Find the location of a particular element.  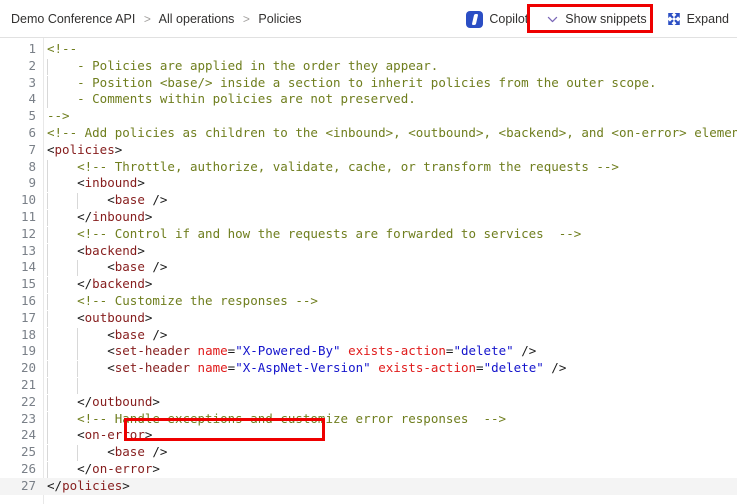

code-line-text: --> is located at coordinates (58, 116).